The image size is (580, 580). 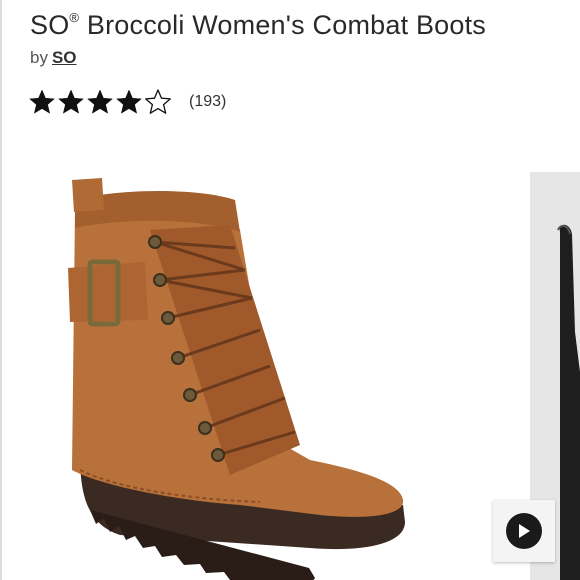 What do you see at coordinates (283, 25) in the screenshot?
I see `title-text: Broccoli Women's Combat Boots` at bounding box center [283, 25].